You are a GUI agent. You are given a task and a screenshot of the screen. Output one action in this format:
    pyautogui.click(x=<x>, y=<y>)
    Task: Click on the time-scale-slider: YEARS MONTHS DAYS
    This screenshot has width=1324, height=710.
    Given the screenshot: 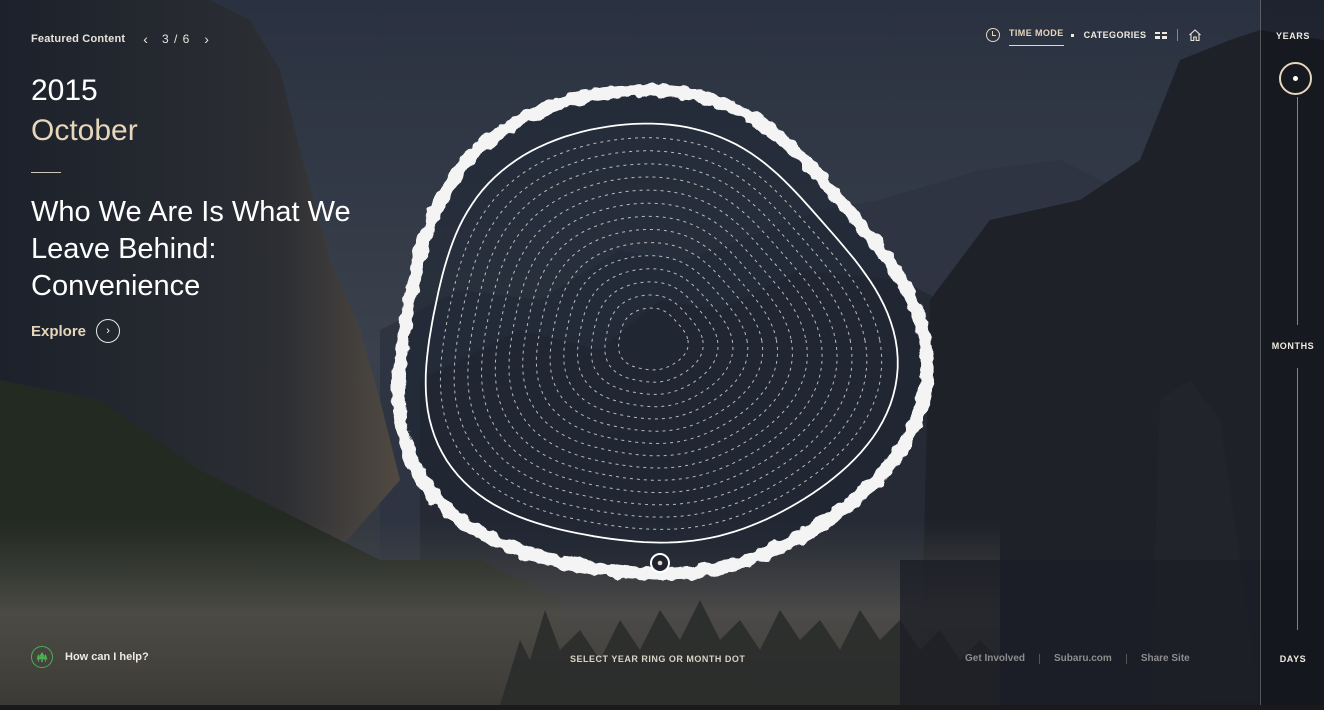 What is the action you would take?
    pyautogui.click(x=1292, y=352)
    